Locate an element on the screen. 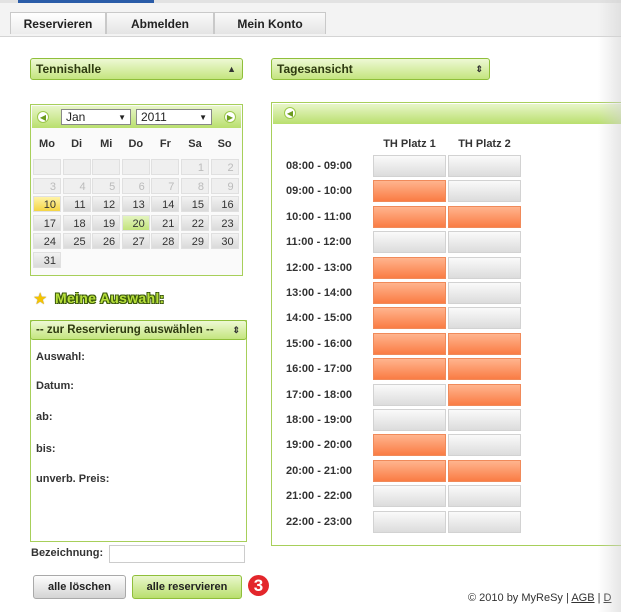 The image size is (621, 612). agb-link: AGB is located at coordinates (582, 598).